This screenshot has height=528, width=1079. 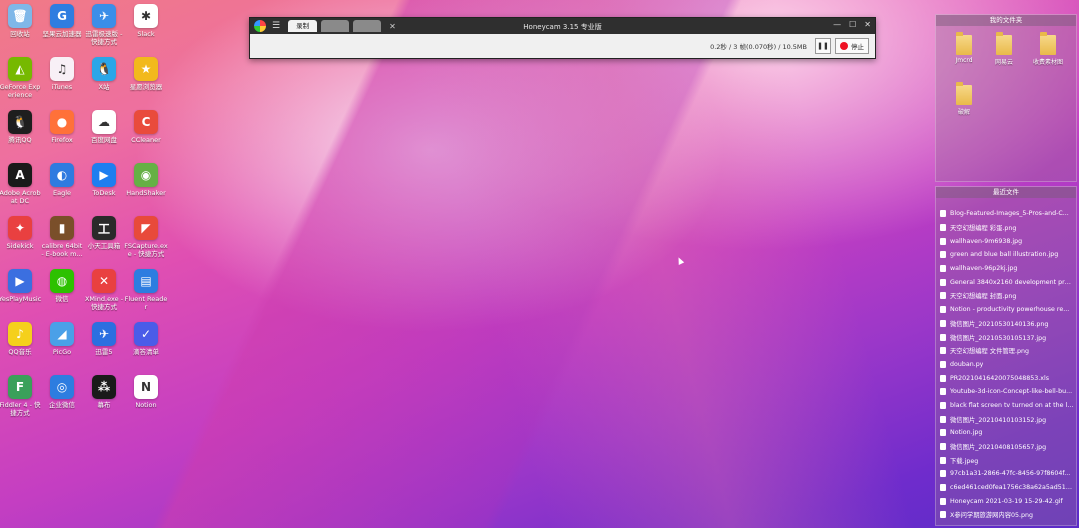 I want to click on ccleaner-icon: C, so click(x=146, y=122).